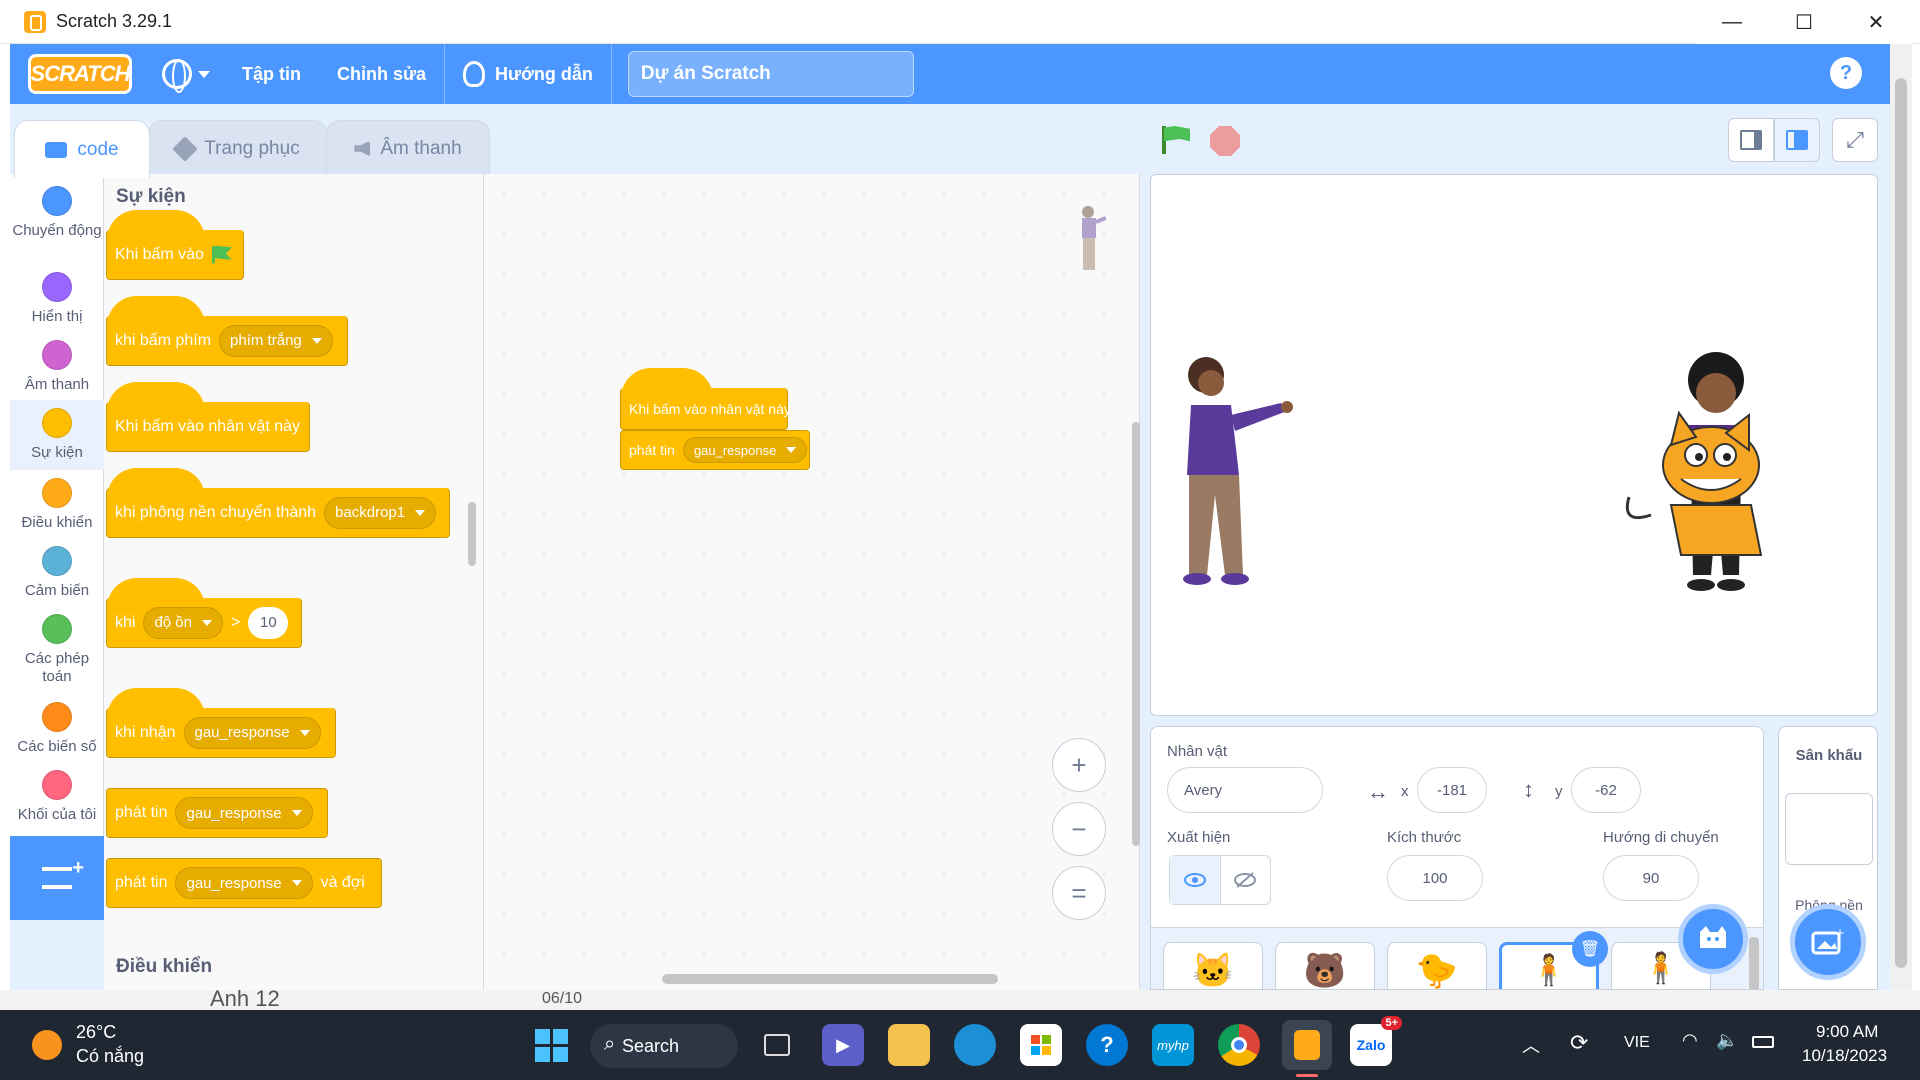  Describe the element at coordinates (57, 299) in the screenshot. I see `category-looks: Hiển thị` at that location.